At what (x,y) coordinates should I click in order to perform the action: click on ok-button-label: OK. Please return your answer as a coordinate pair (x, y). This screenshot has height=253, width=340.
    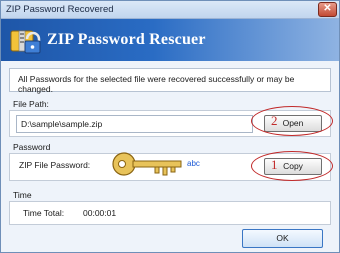
    Looking at the image, I should click on (282, 238).